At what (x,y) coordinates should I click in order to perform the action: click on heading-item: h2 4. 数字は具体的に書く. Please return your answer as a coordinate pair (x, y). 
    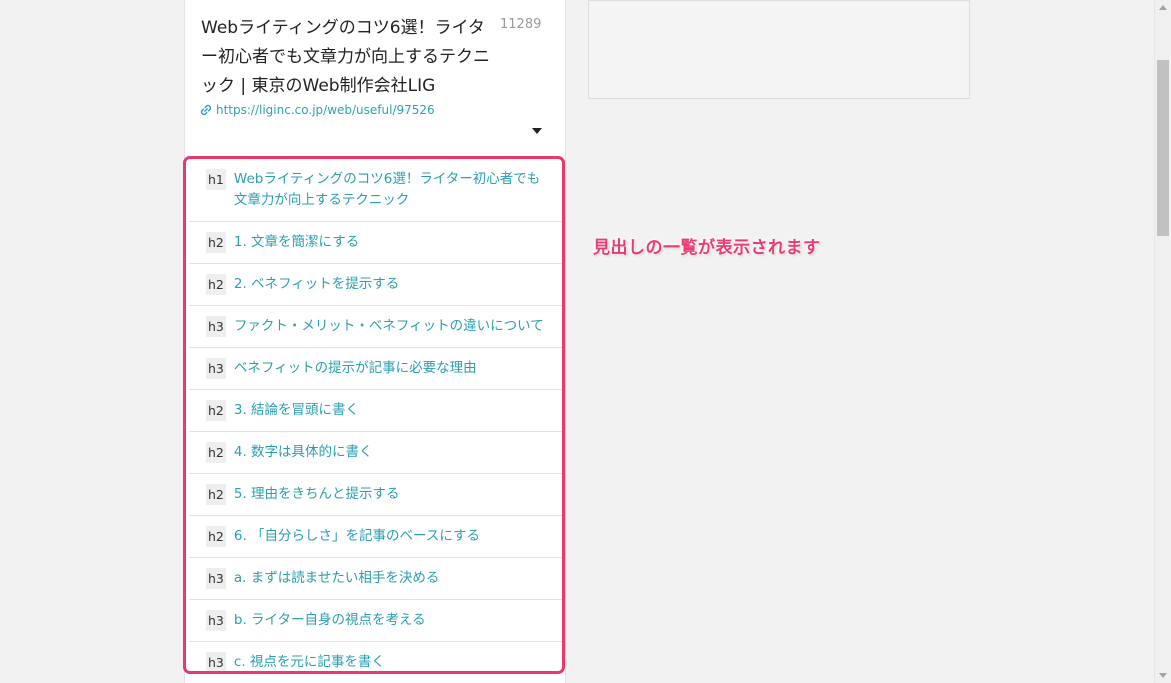
    Looking at the image, I should click on (376, 453).